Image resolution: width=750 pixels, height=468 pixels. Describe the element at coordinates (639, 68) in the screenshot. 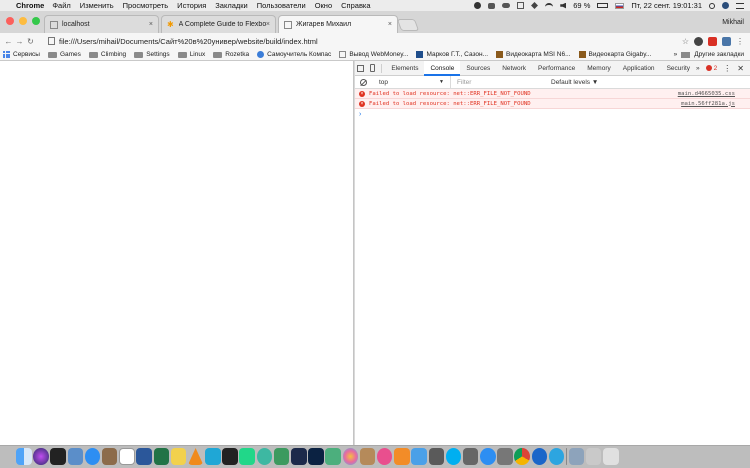

I see `tab-application: Application` at that location.